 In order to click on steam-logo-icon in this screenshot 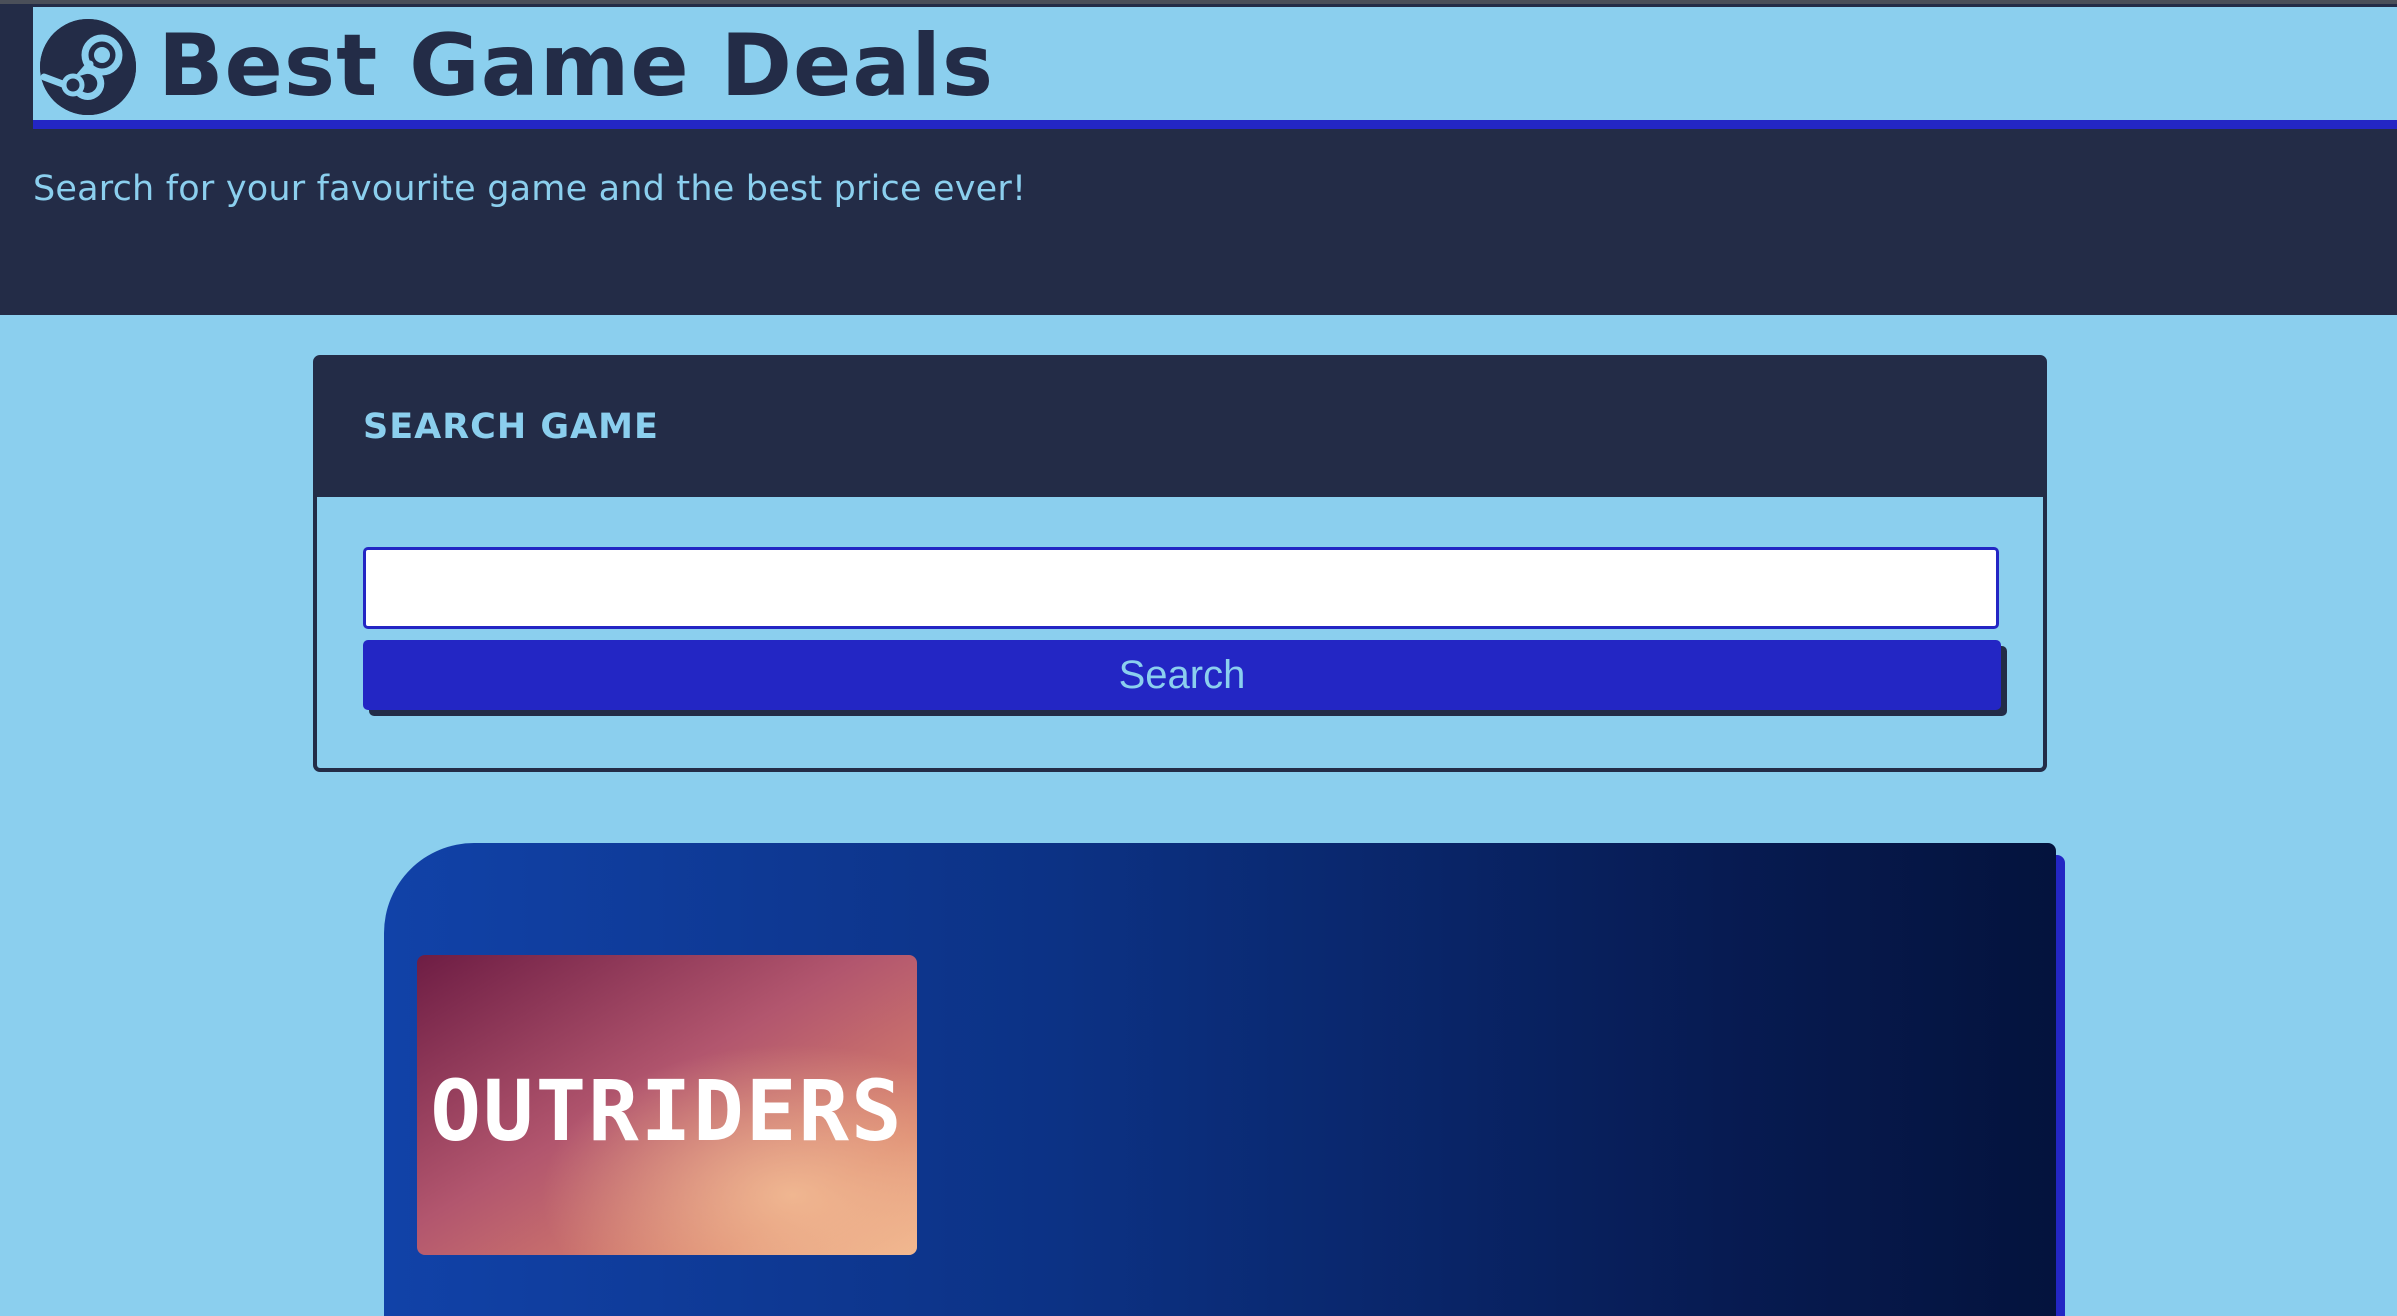, I will do `click(88, 67)`.